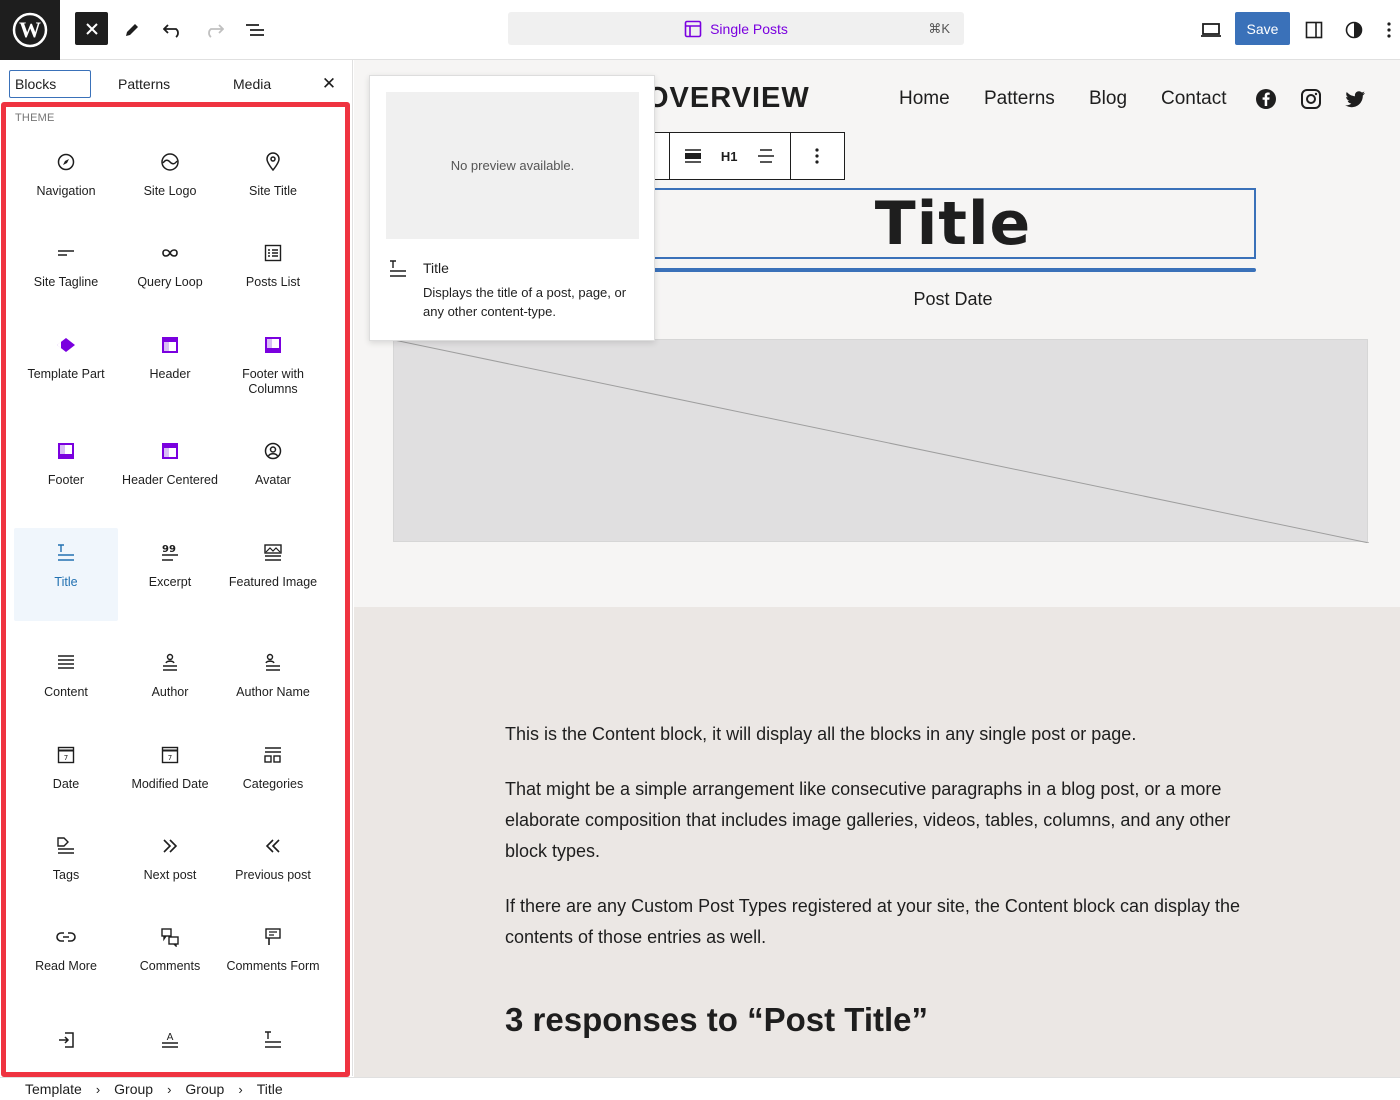 Image resolution: width=1400 pixels, height=1100 pixels. Describe the element at coordinates (273, 582) in the screenshot. I see `block-label: Featured Image` at that location.